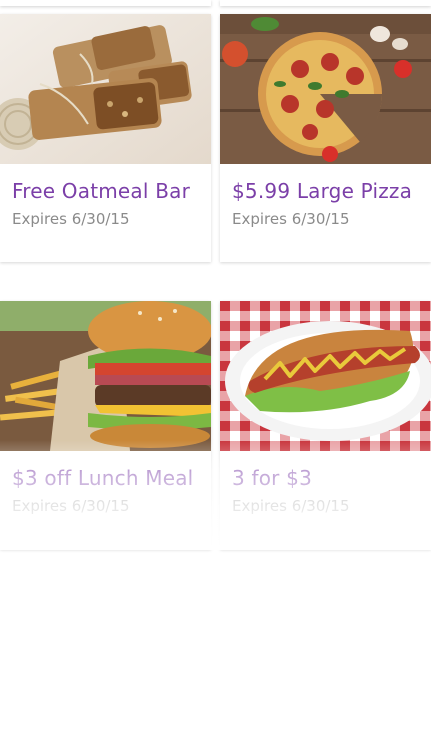  Describe the element at coordinates (325, 89) in the screenshot. I see `pizza-photo` at that location.